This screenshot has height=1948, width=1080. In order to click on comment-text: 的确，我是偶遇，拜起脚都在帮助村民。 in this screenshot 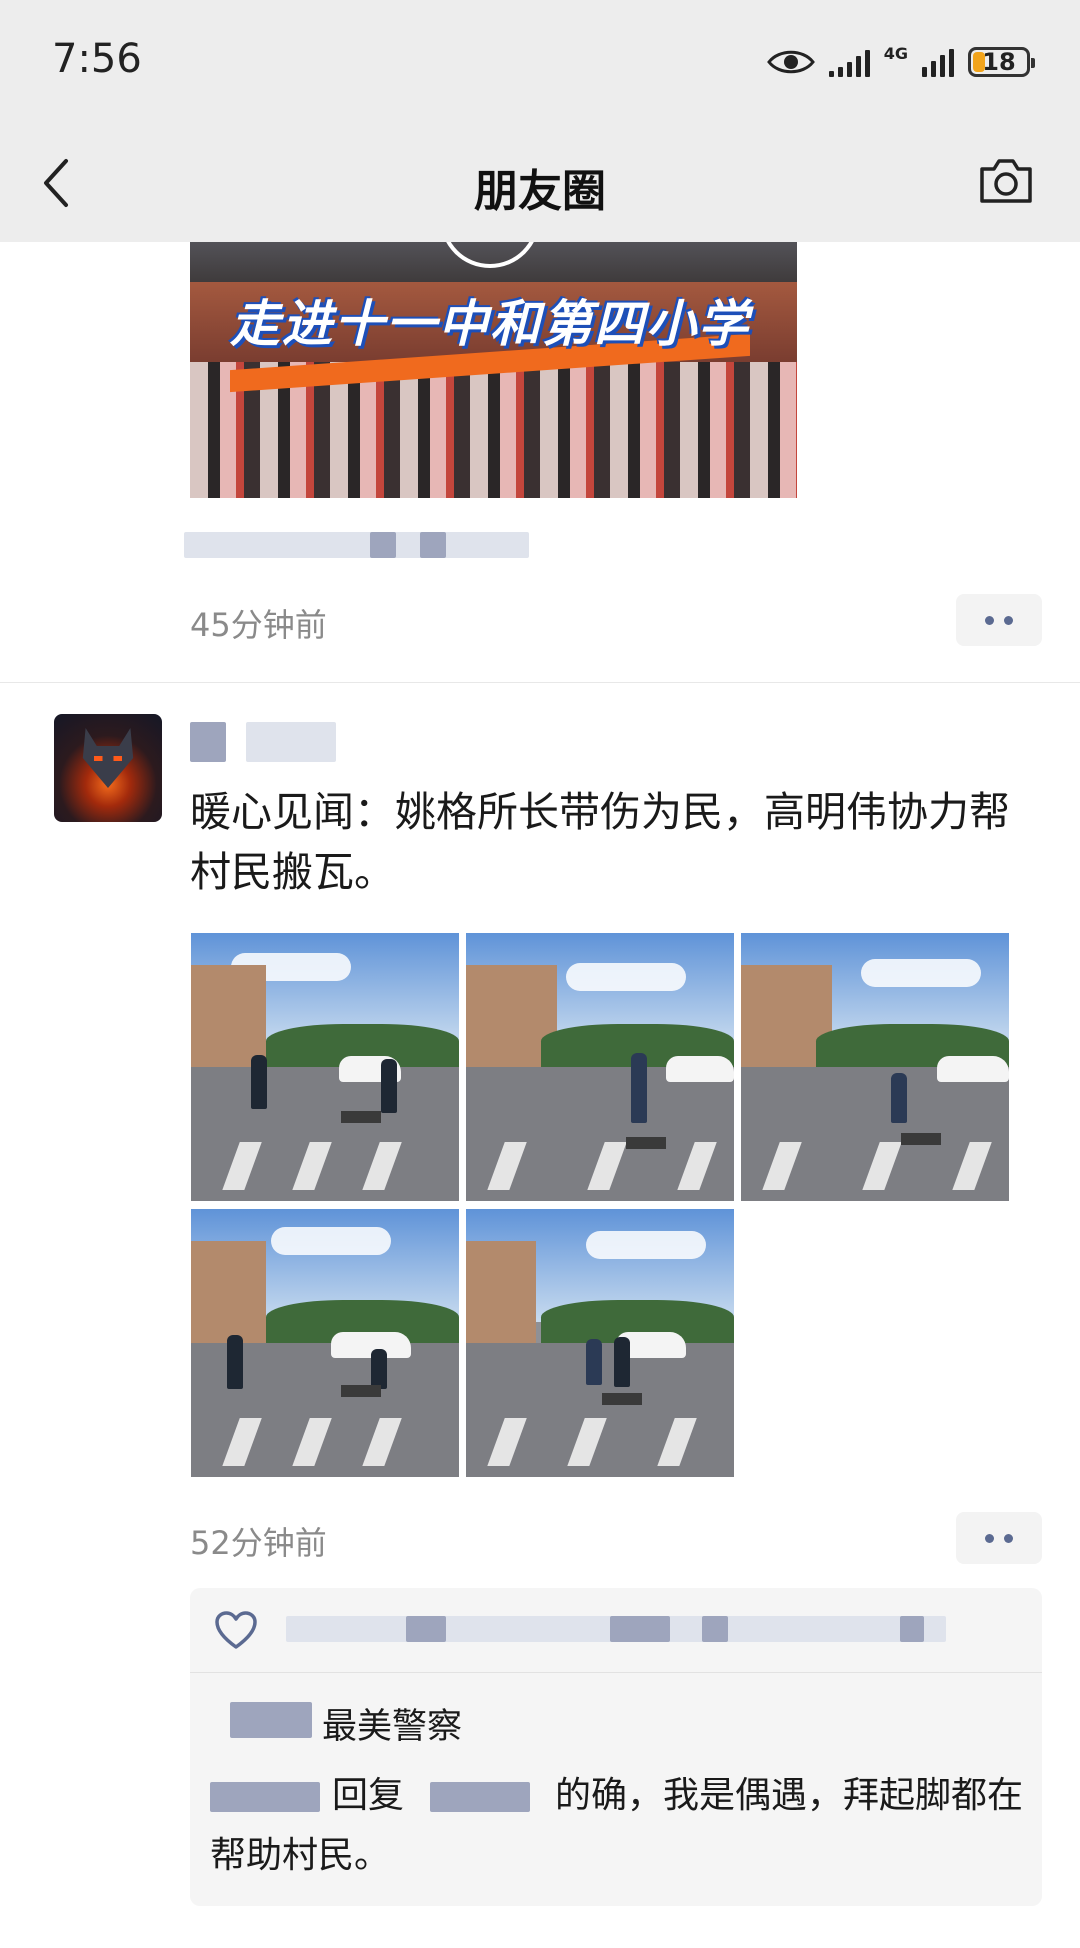, I will do `click(617, 1825)`.